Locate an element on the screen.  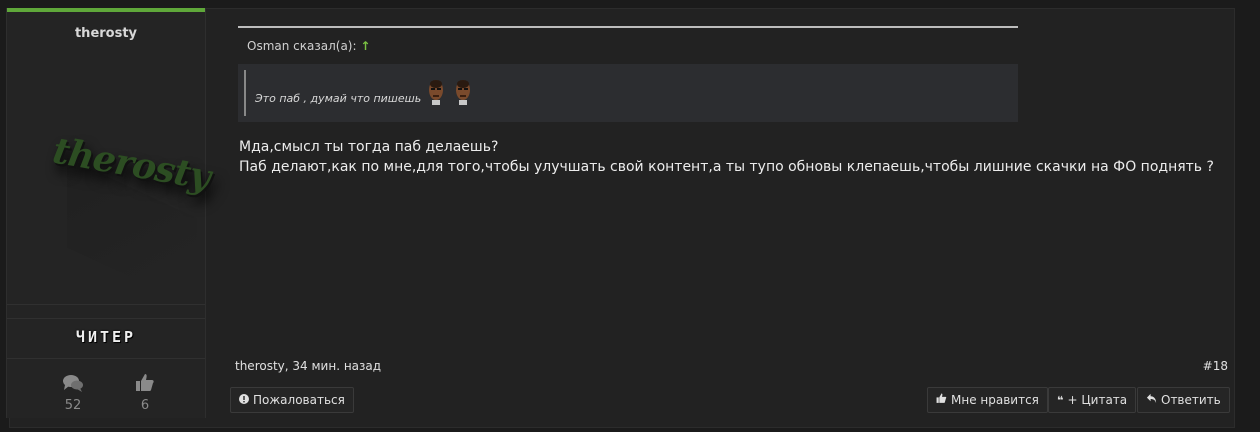
reply-button: Ответить is located at coordinates (1183, 400).